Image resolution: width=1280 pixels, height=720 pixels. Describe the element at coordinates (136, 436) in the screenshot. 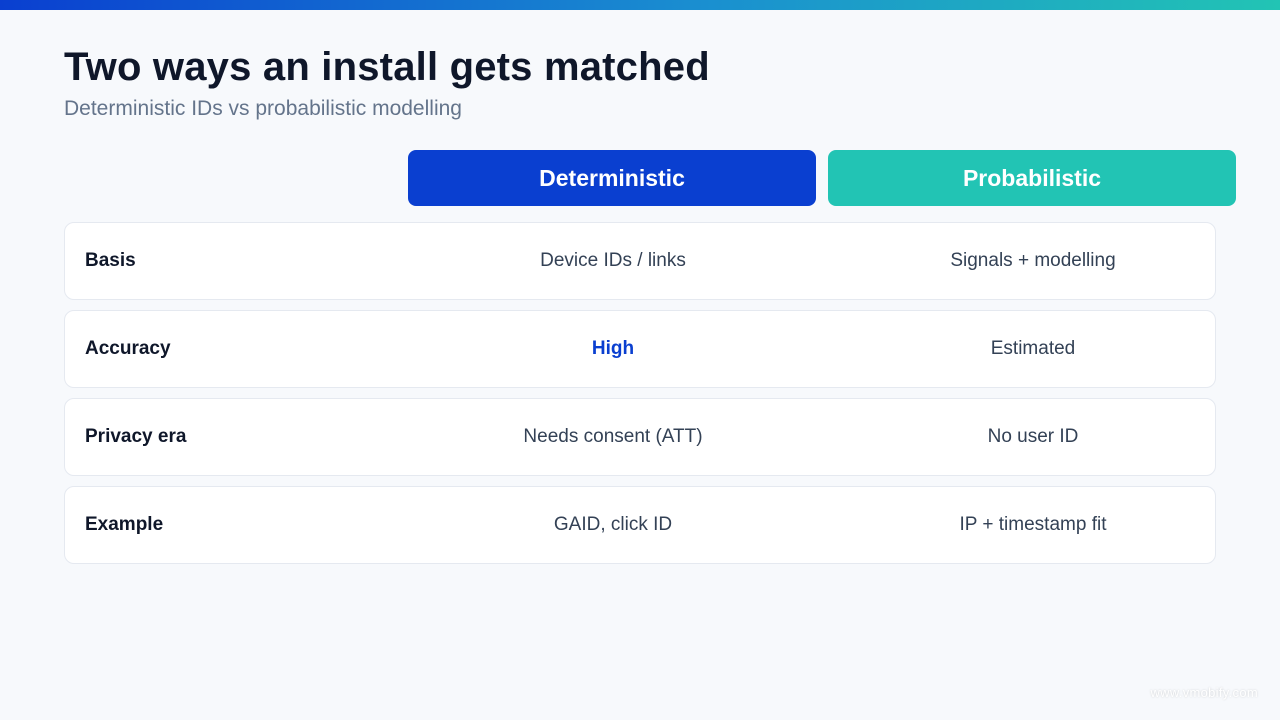

I see `row-label: Privacy era` at that location.